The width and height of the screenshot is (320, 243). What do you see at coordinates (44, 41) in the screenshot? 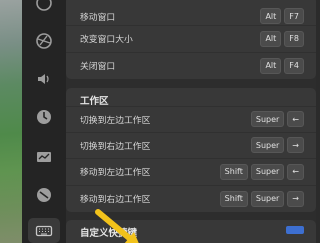
I see `network-icon` at bounding box center [44, 41].